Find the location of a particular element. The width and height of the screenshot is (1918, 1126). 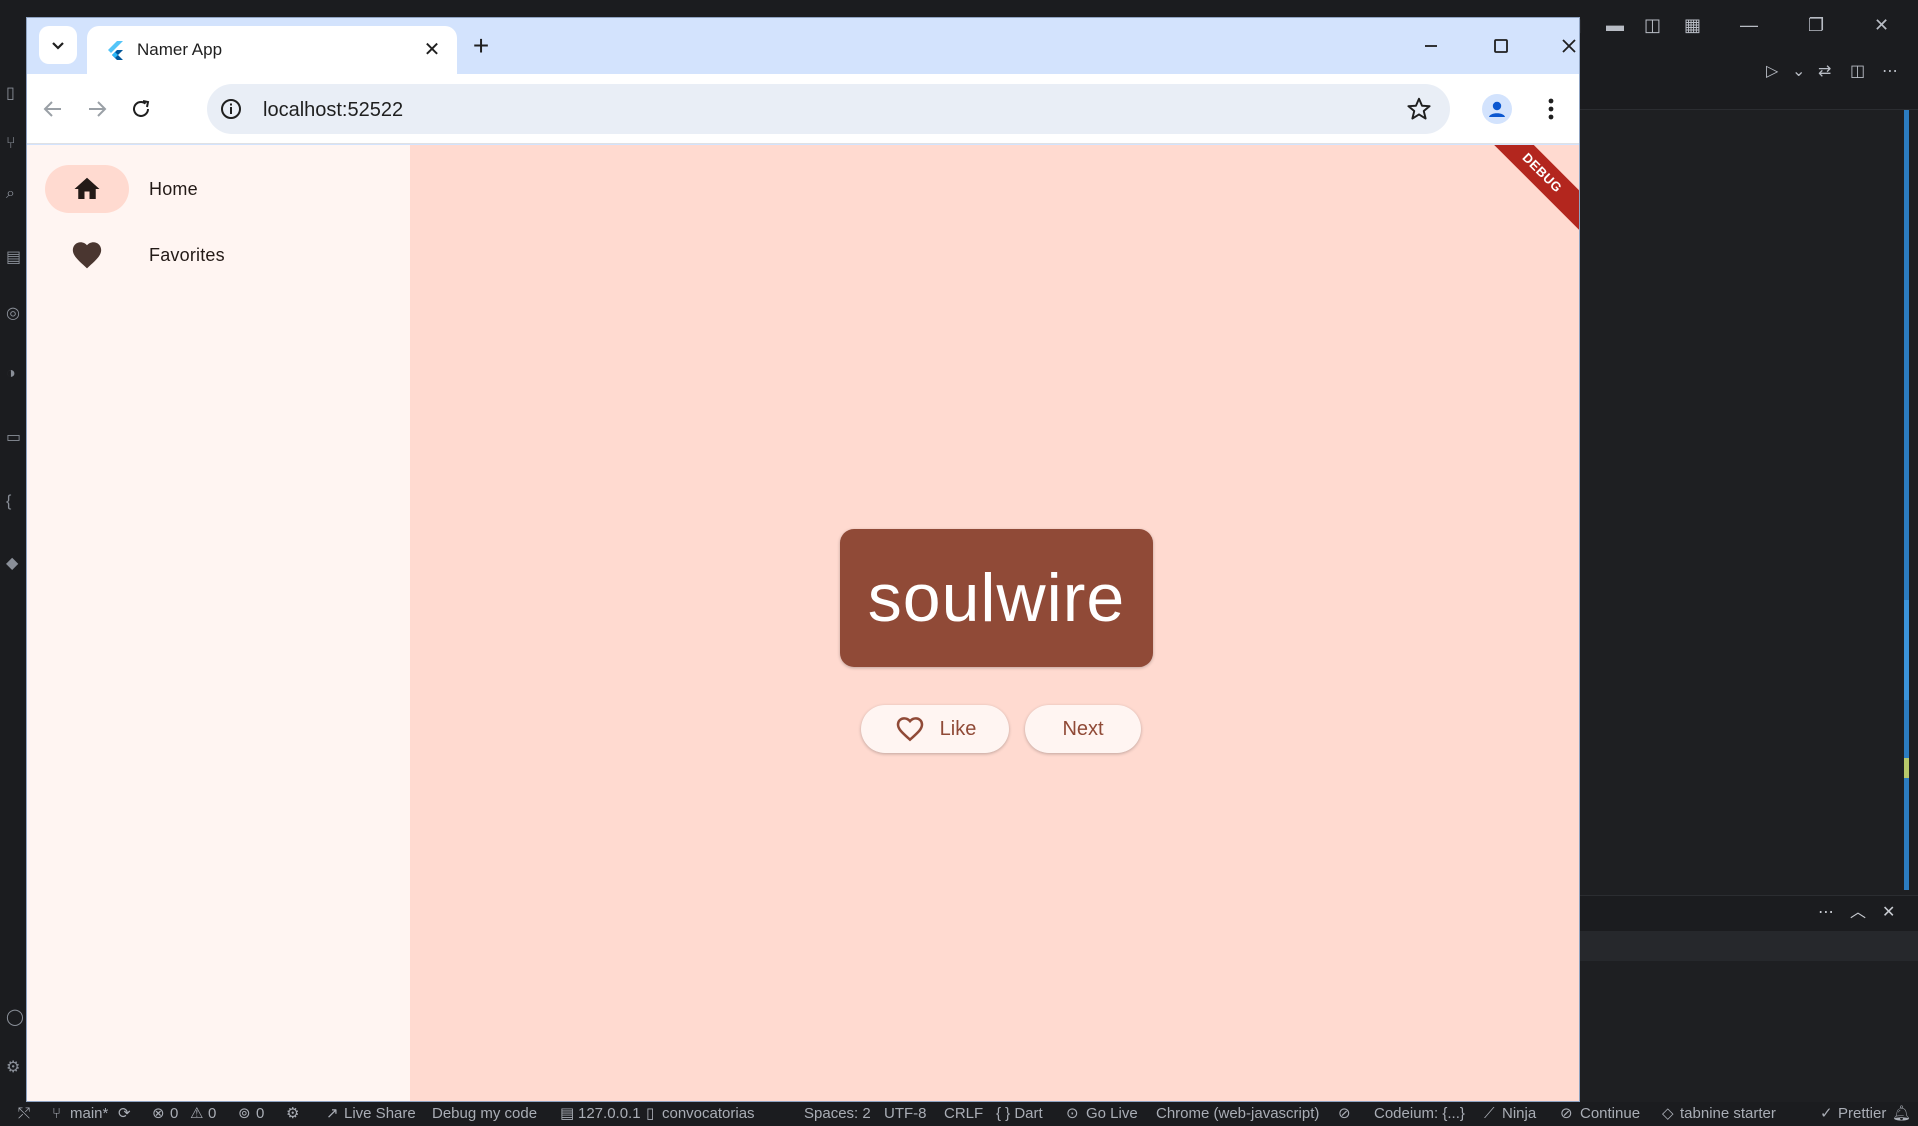

more-vert-icon is located at coordinates (1551, 109).